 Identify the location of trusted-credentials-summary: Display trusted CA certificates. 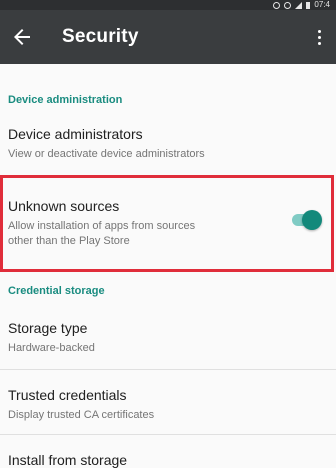
(81, 415).